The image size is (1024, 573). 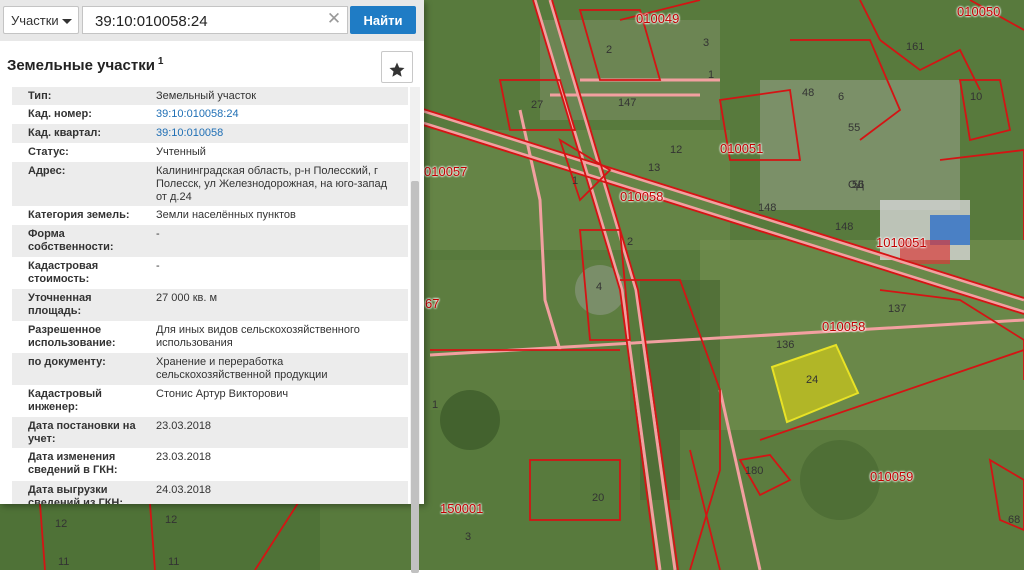 I want to click on search-type-label: Участки, so click(x=35, y=20).